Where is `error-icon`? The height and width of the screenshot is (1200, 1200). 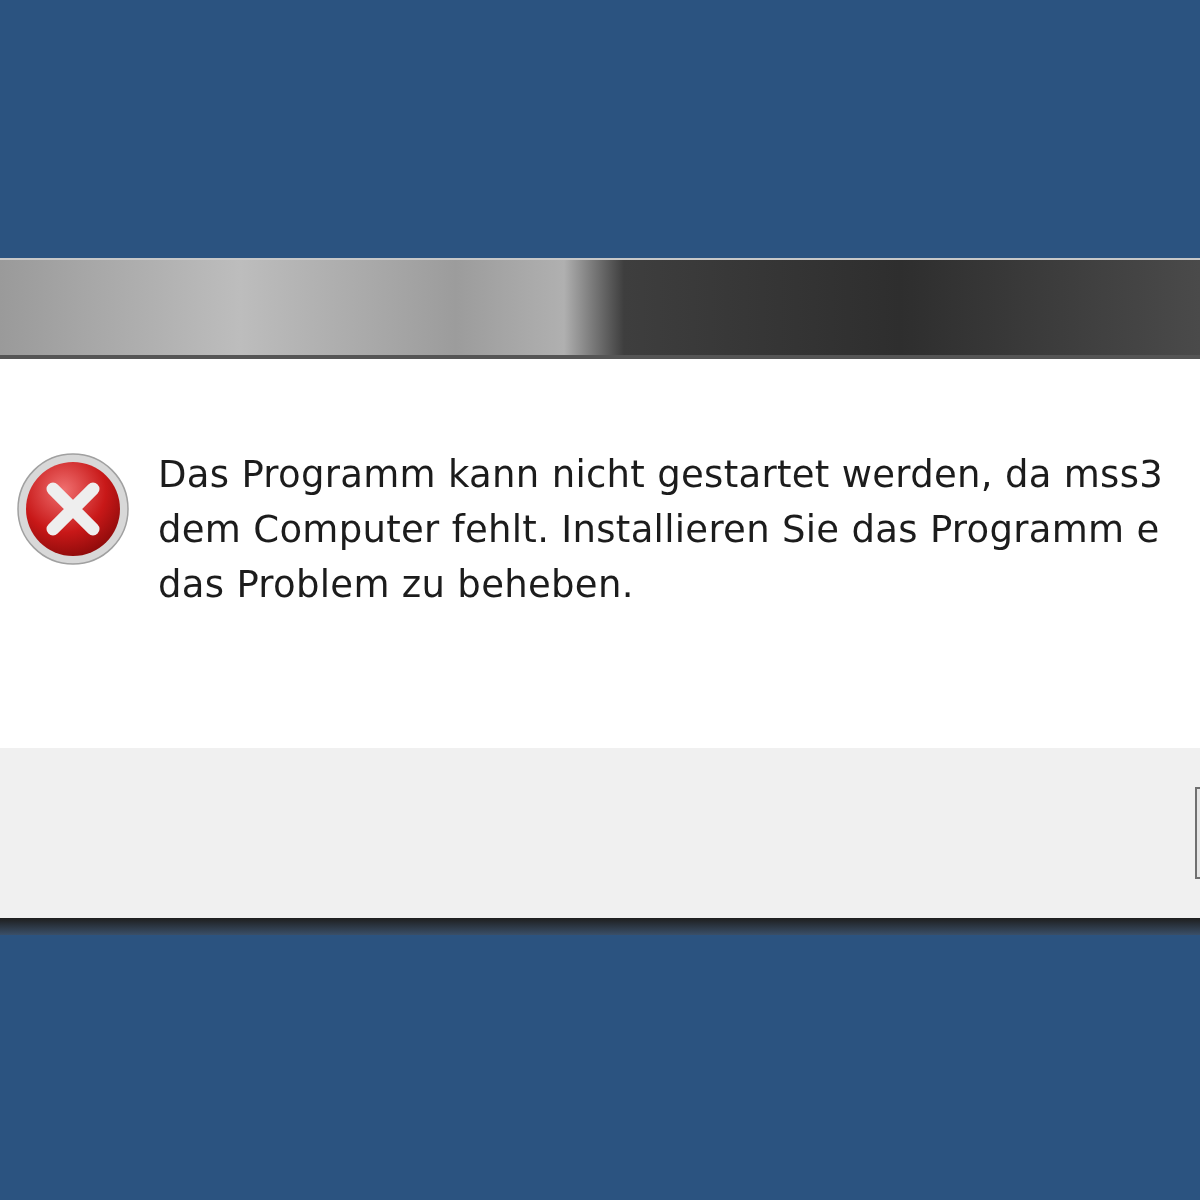 error-icon is located at coordinates (73, 509).